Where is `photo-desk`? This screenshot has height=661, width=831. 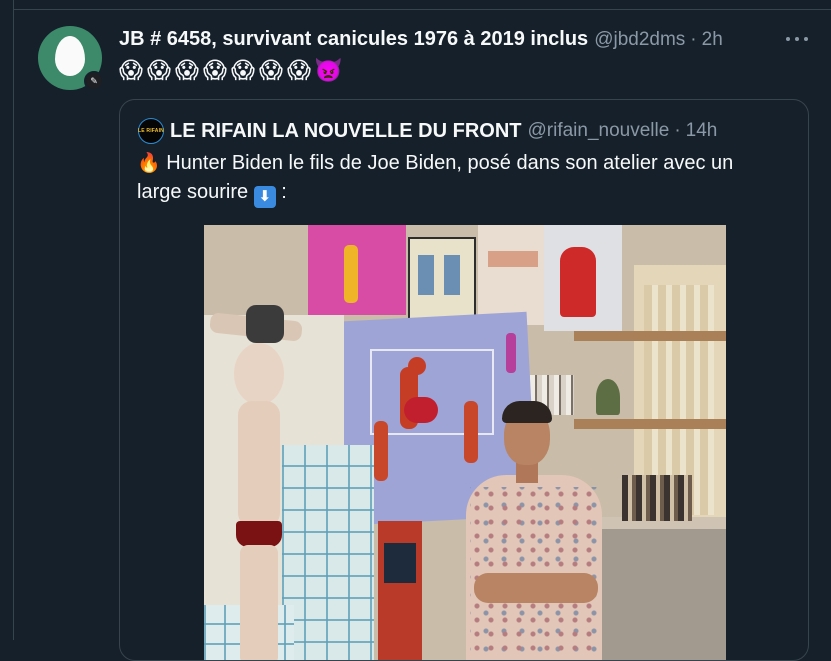 photo-desk is located at coordinates (661, 594).